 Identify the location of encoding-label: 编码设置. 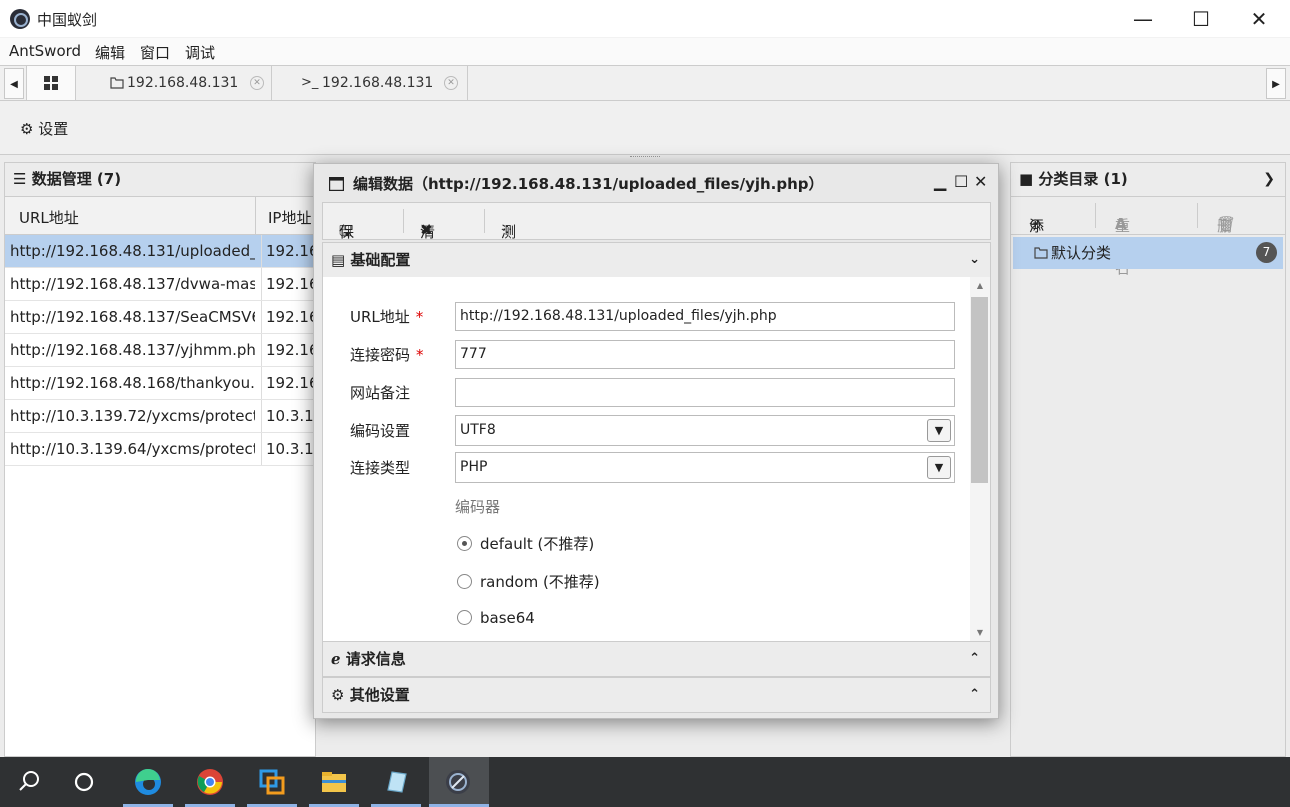
(380, 431).